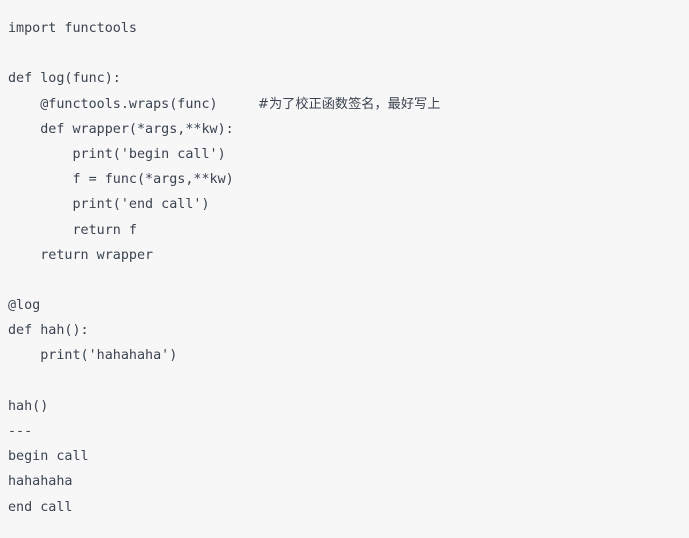 The width and height of the screenshot is (689, 538). Describe the element at coordinates (133, 104) in the screenshot. I see `code-line-text: @functools.wraps(func)` at that location.